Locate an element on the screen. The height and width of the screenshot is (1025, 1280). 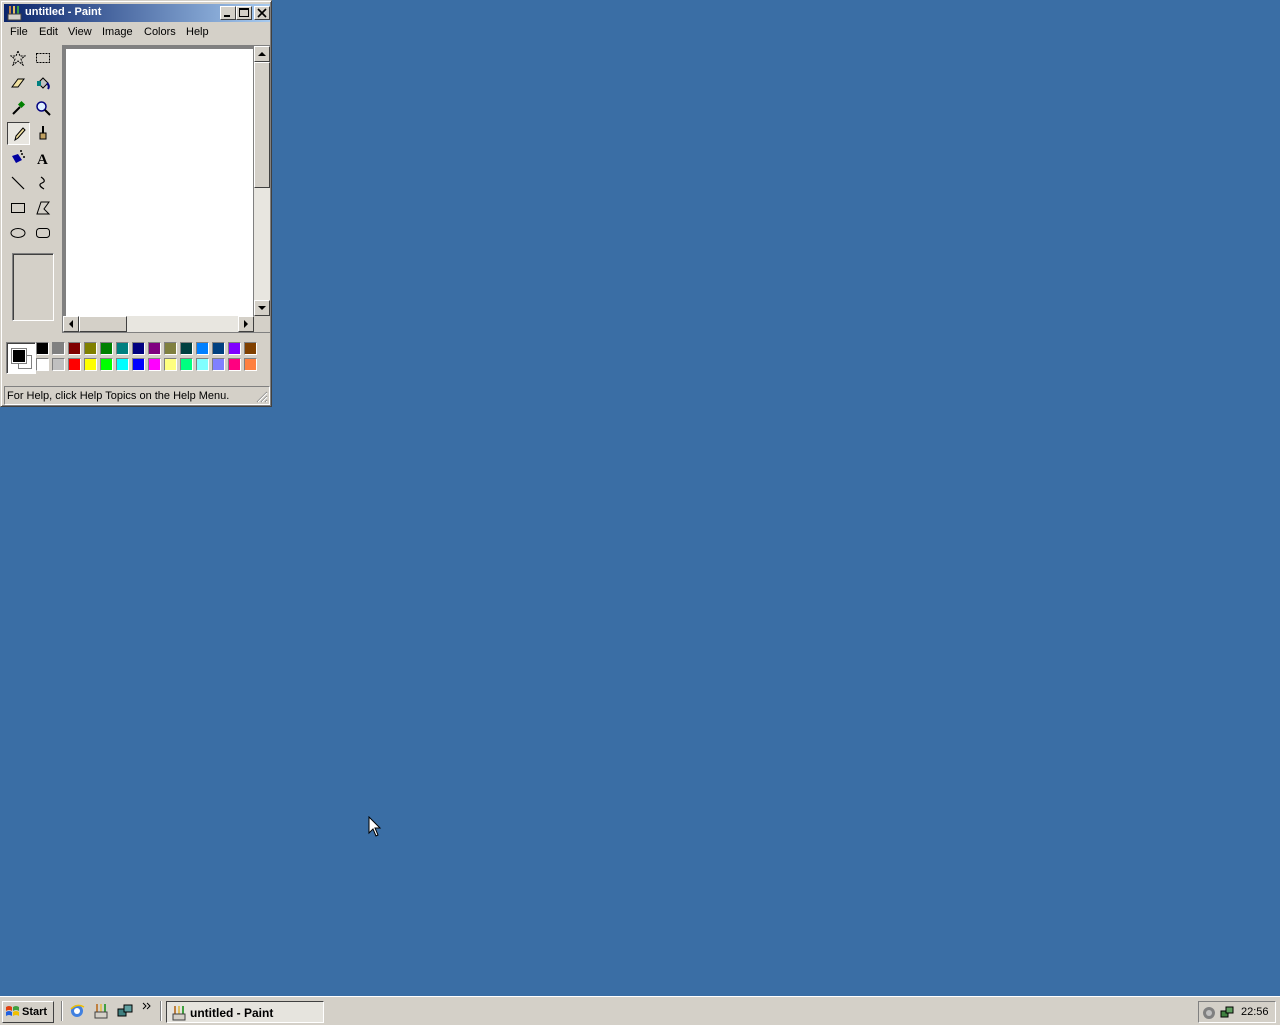
mouse-pointer-icon is located at coordinates (375, 826).